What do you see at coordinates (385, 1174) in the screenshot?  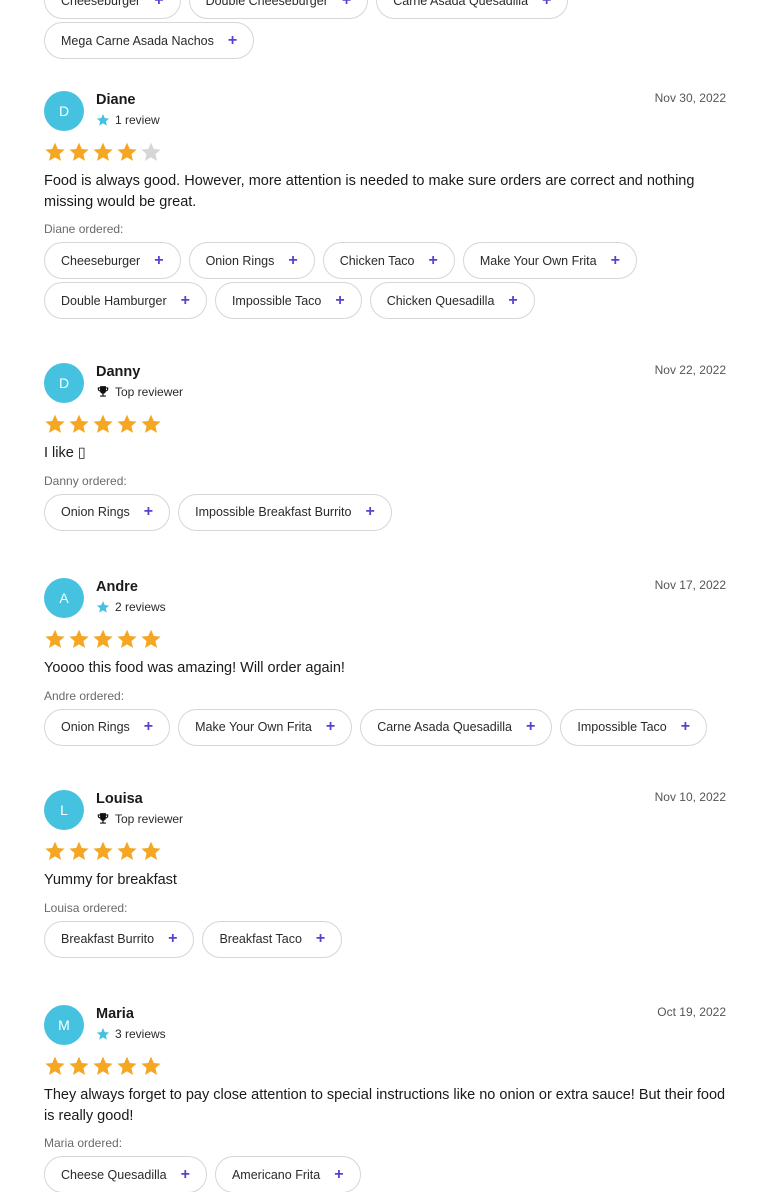 I see `order-items-row: Cheese Quesadilla + Americano Frita +` at bounding box center [385, 1174].